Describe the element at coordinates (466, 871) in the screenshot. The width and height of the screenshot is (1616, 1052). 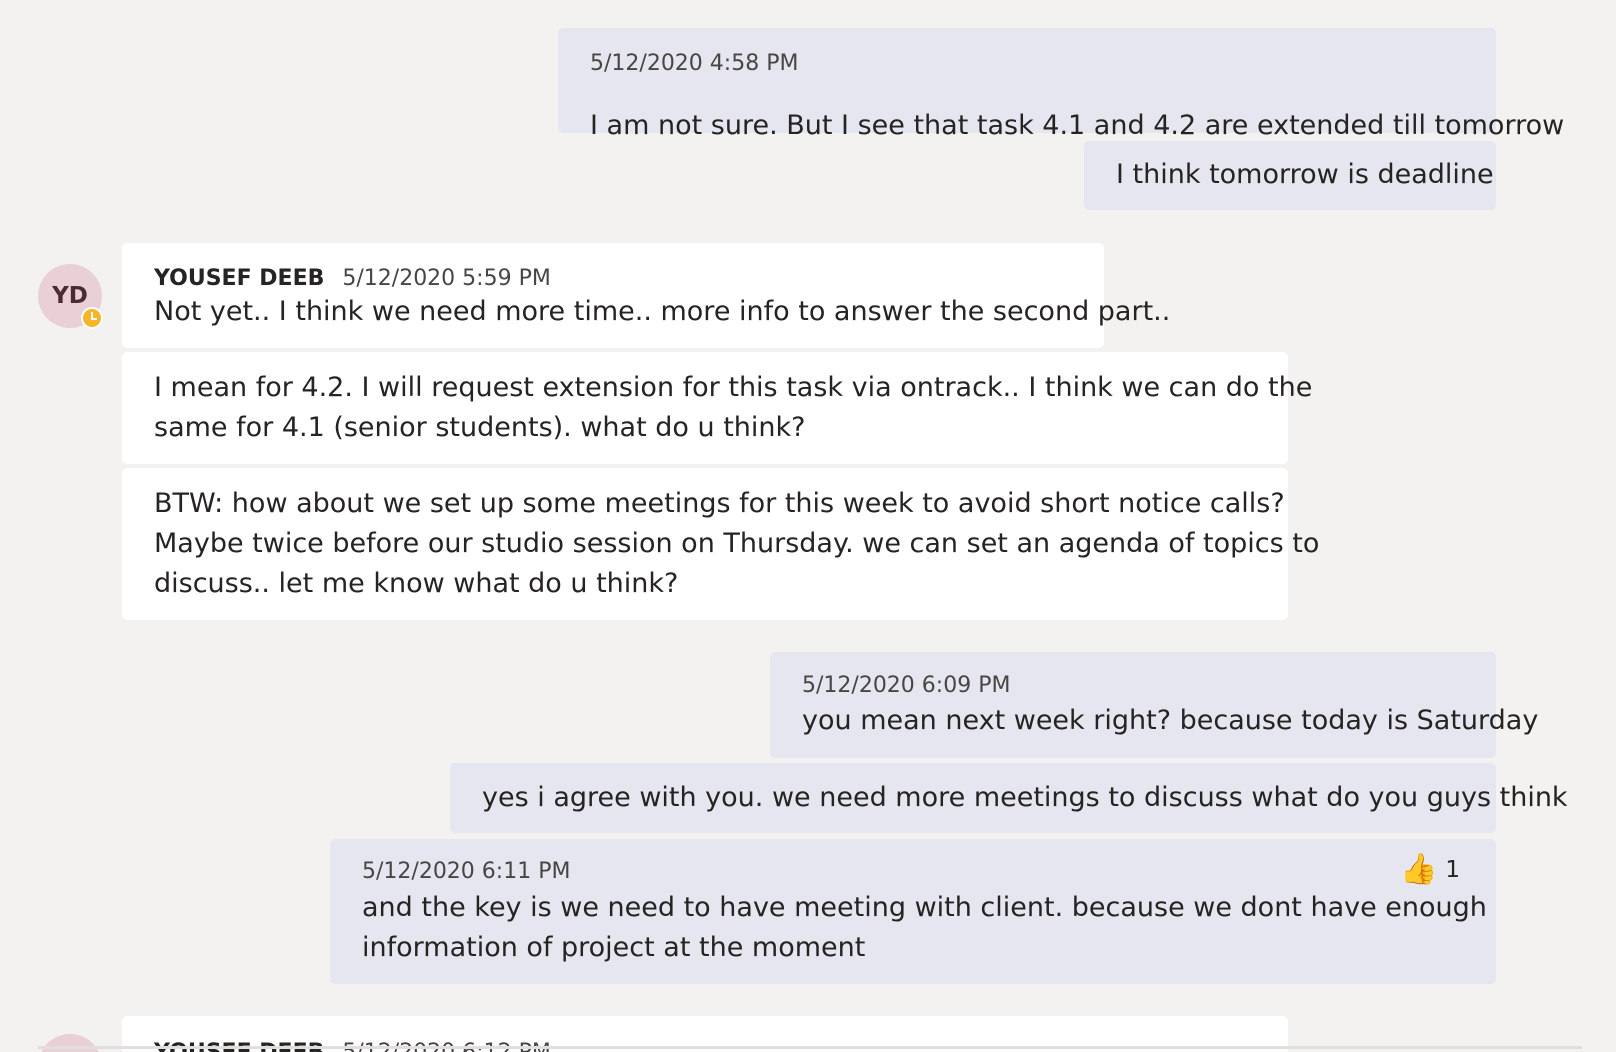
I see `message-timestamp: 5/12/2020 6:11 PM` at that location.